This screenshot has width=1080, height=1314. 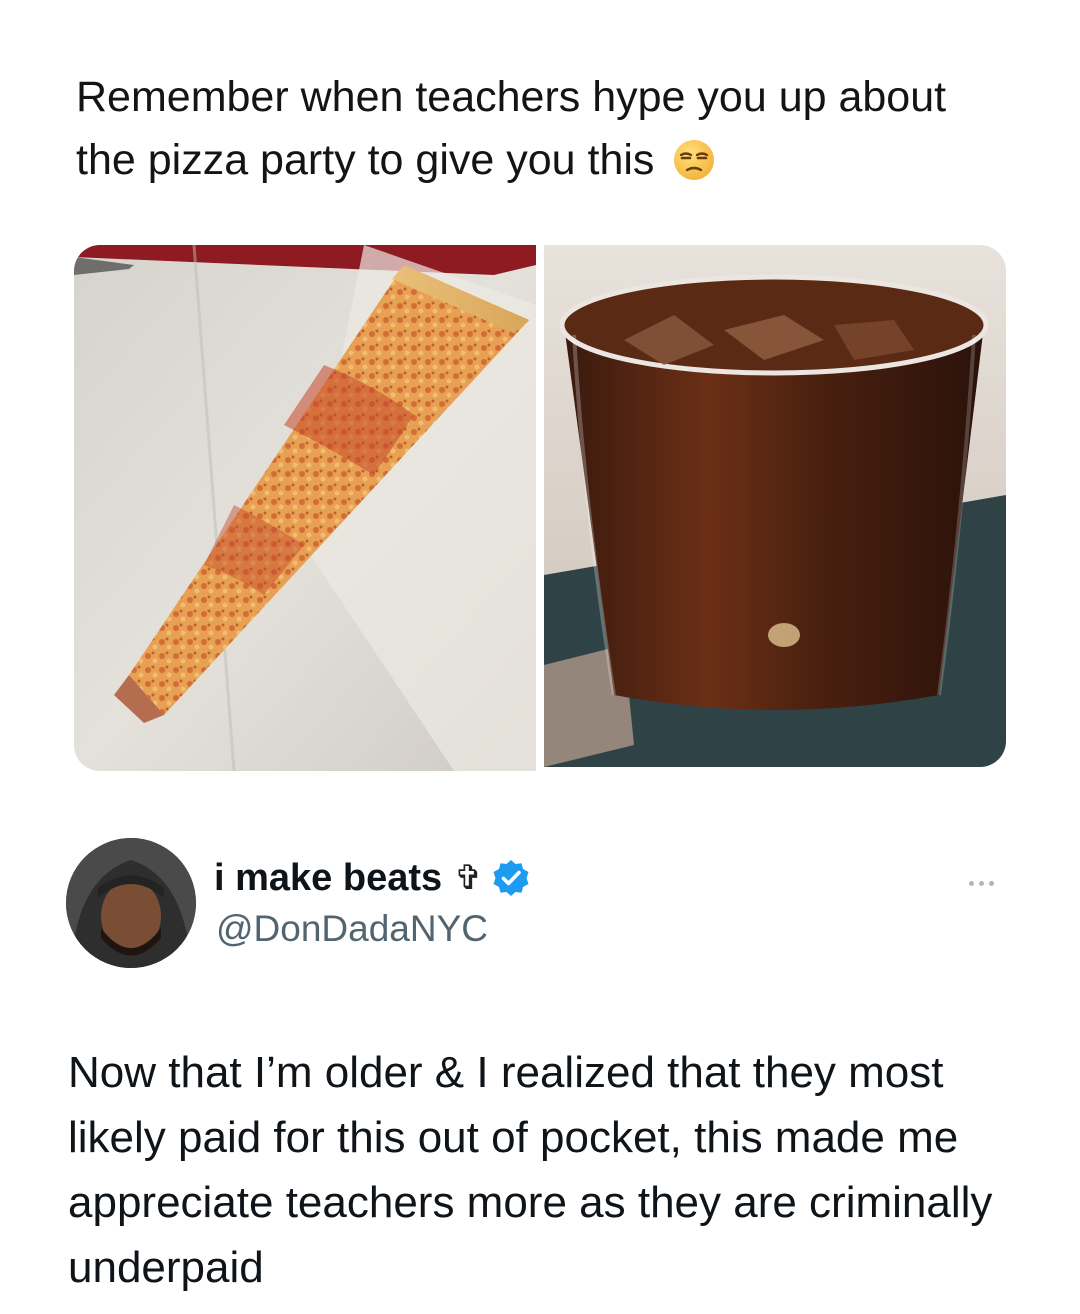 I want to click on unamused-face-icon, so click(x=694, y=160).